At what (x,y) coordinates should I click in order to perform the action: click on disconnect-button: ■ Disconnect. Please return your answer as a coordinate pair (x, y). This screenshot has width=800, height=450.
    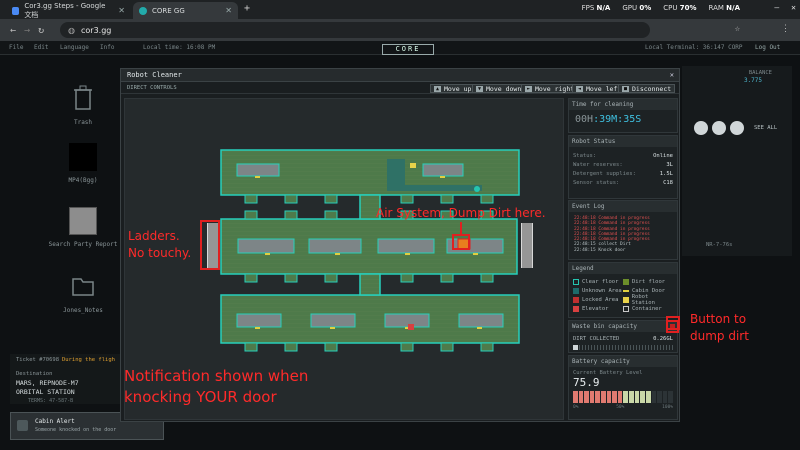
    Looking at the image, I should click on (647, 88).